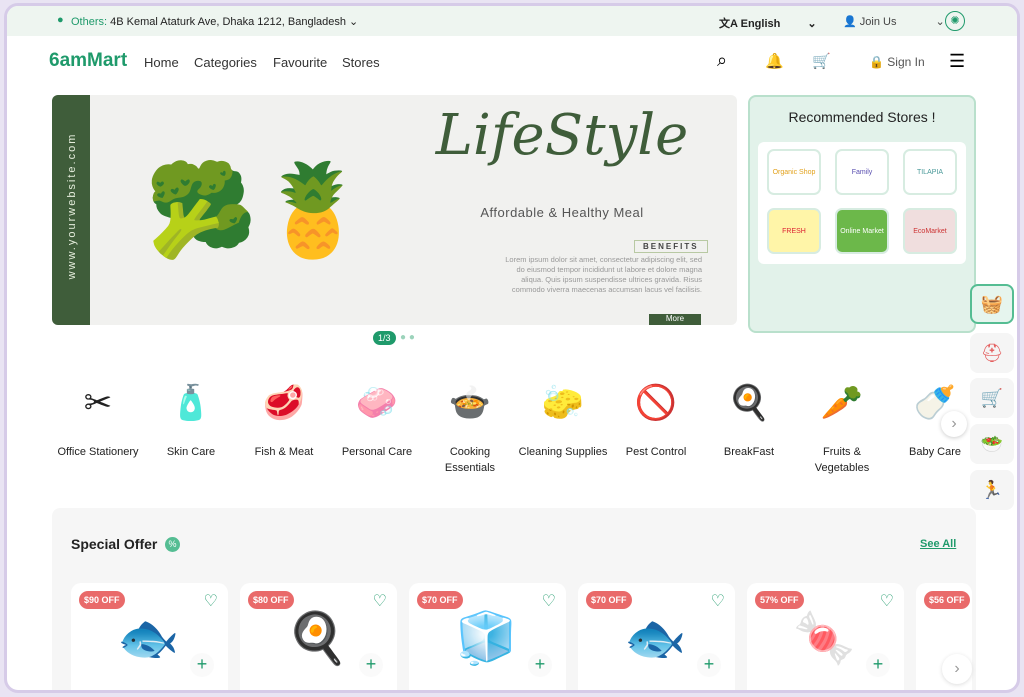 Image resolution: width=1024 pixels, height=697 pixels. Describe the element at coordinates (671, 246) in the screenshot. I see `banner-benefits: BENEFITS` at that location.